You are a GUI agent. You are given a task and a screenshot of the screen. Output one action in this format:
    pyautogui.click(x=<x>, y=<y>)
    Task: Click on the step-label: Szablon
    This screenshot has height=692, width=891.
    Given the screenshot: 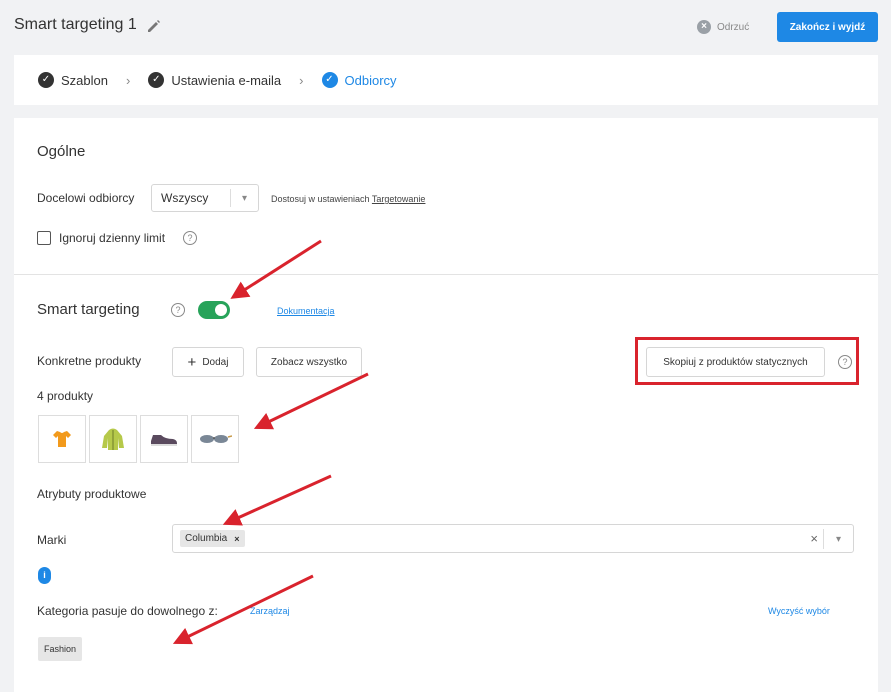 What is the action you would take?
    pyautogui.click(x=84, y=80)
    